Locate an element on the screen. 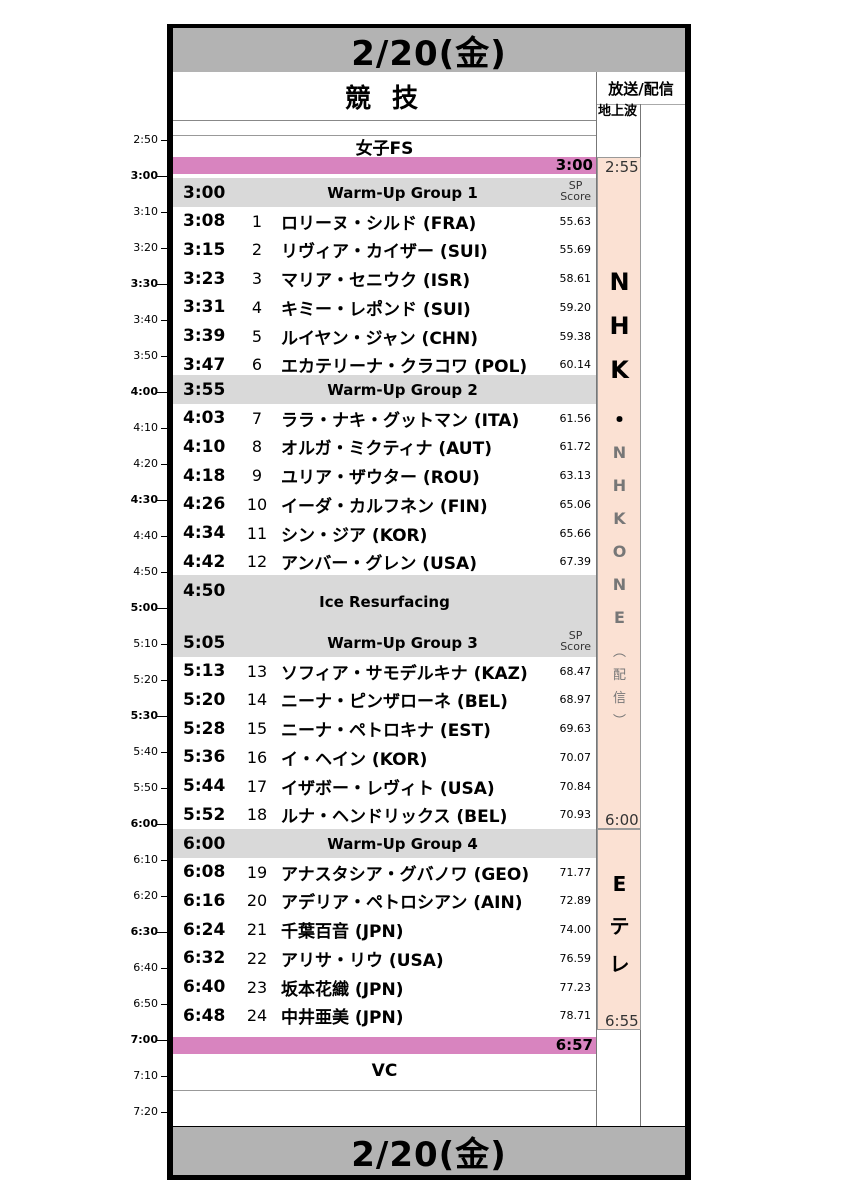  skater-name: ソフィア・サモデルキナ (KAZ) is located at coordinates (404, 673).